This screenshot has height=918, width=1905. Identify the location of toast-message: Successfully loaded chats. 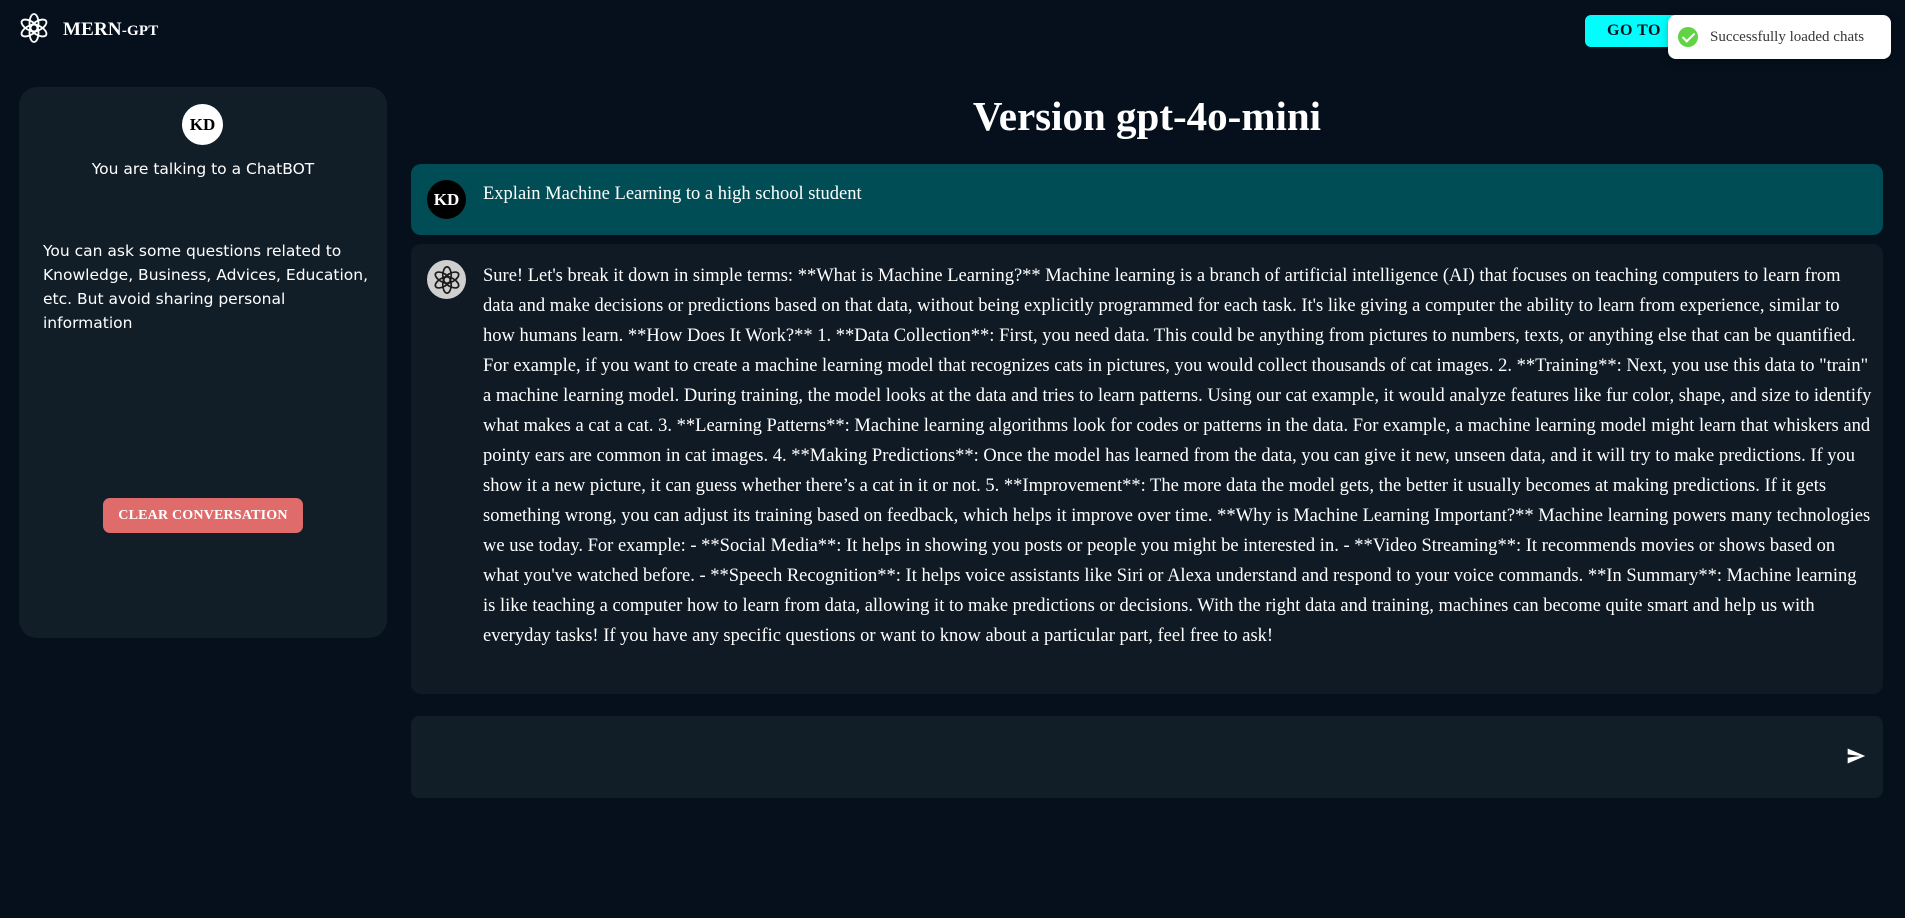
(1787, 36).